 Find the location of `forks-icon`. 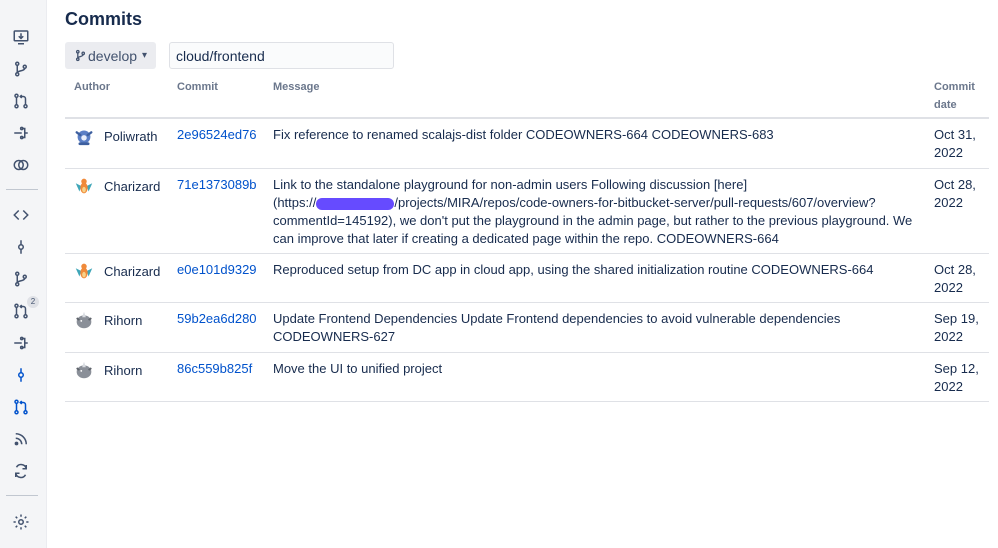

forks-icon is located at coordinates (21, 343).